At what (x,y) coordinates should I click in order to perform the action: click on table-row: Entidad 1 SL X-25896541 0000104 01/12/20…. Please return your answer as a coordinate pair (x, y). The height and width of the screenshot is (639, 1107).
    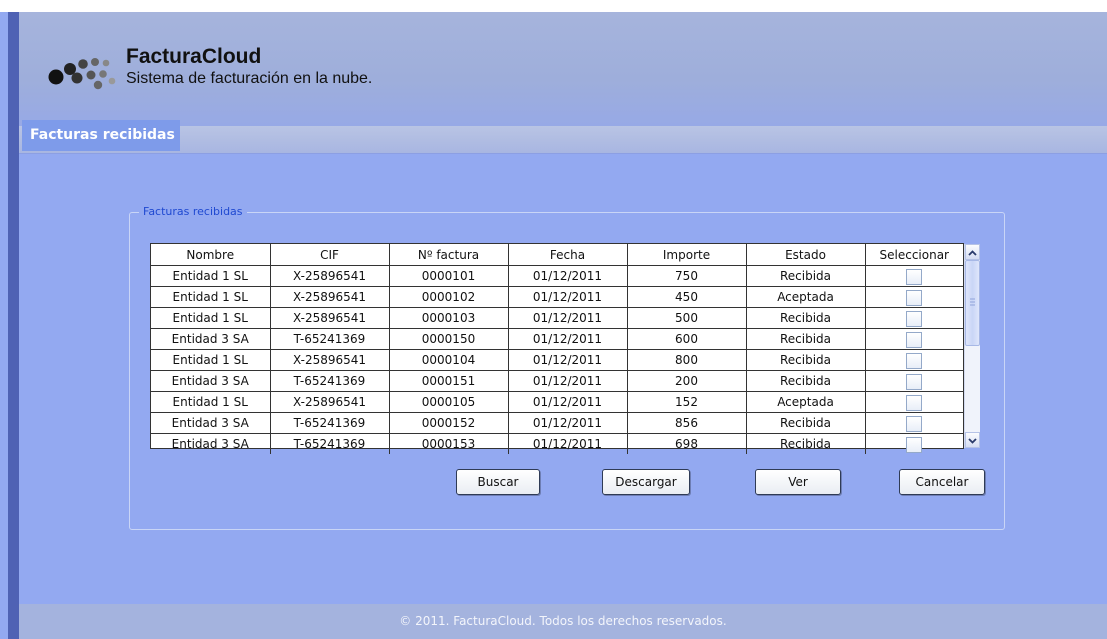
    Looking at the image, I should click on (557, 360).